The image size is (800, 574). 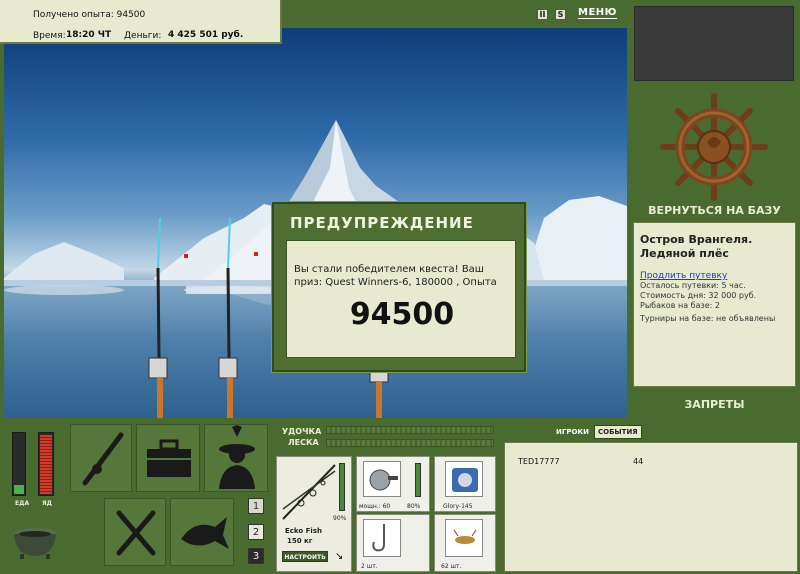 What do you see at coordinates (638, 461) in the screenshot?
I see `player-level: 44` at bounding box center [638, 461].